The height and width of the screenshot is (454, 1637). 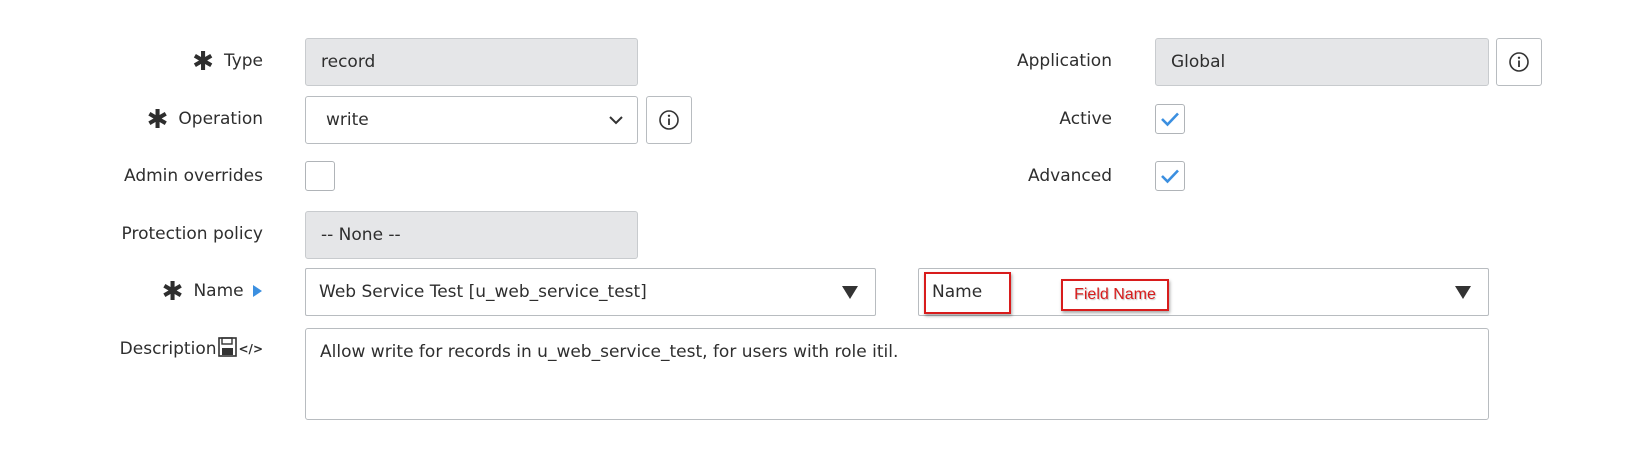 I want to click on admin-overrides-label: Admin overrides, so click(x=193, y=176).